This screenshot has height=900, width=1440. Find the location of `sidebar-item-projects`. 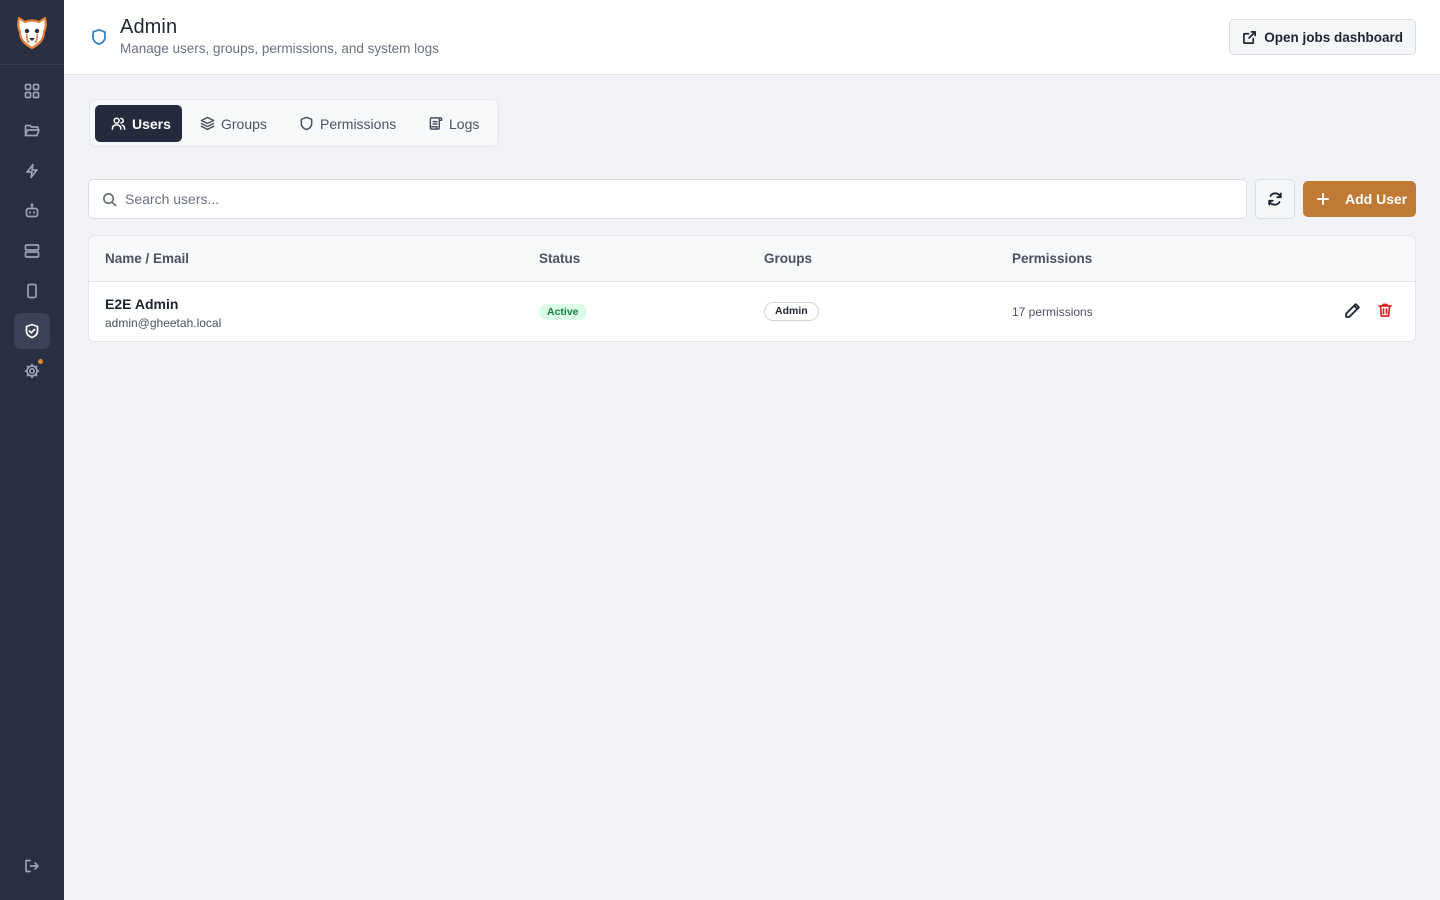

sidebar-item-projects is located at coordinates (32, 131).